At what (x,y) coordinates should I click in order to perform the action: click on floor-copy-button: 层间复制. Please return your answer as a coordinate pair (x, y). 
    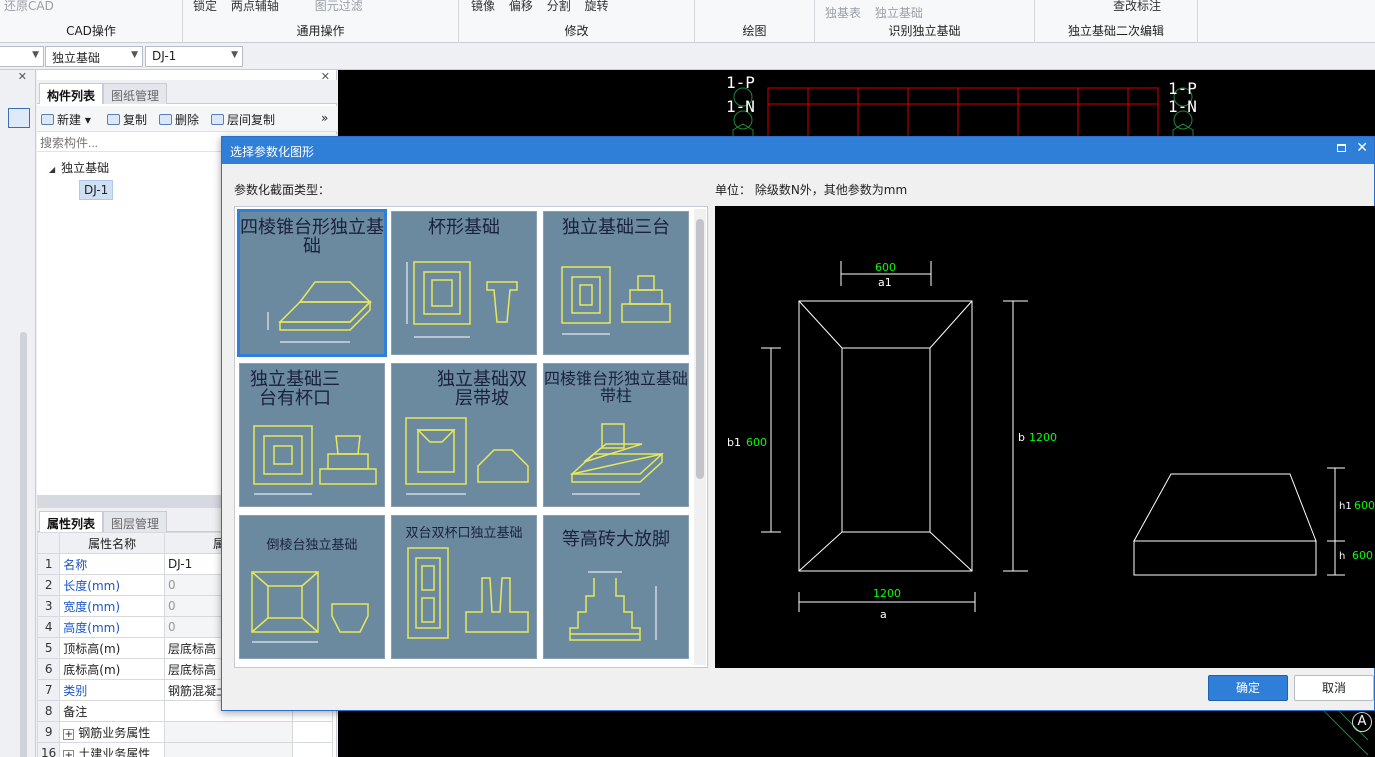
    Looking at the image, I should click on (243, 119).